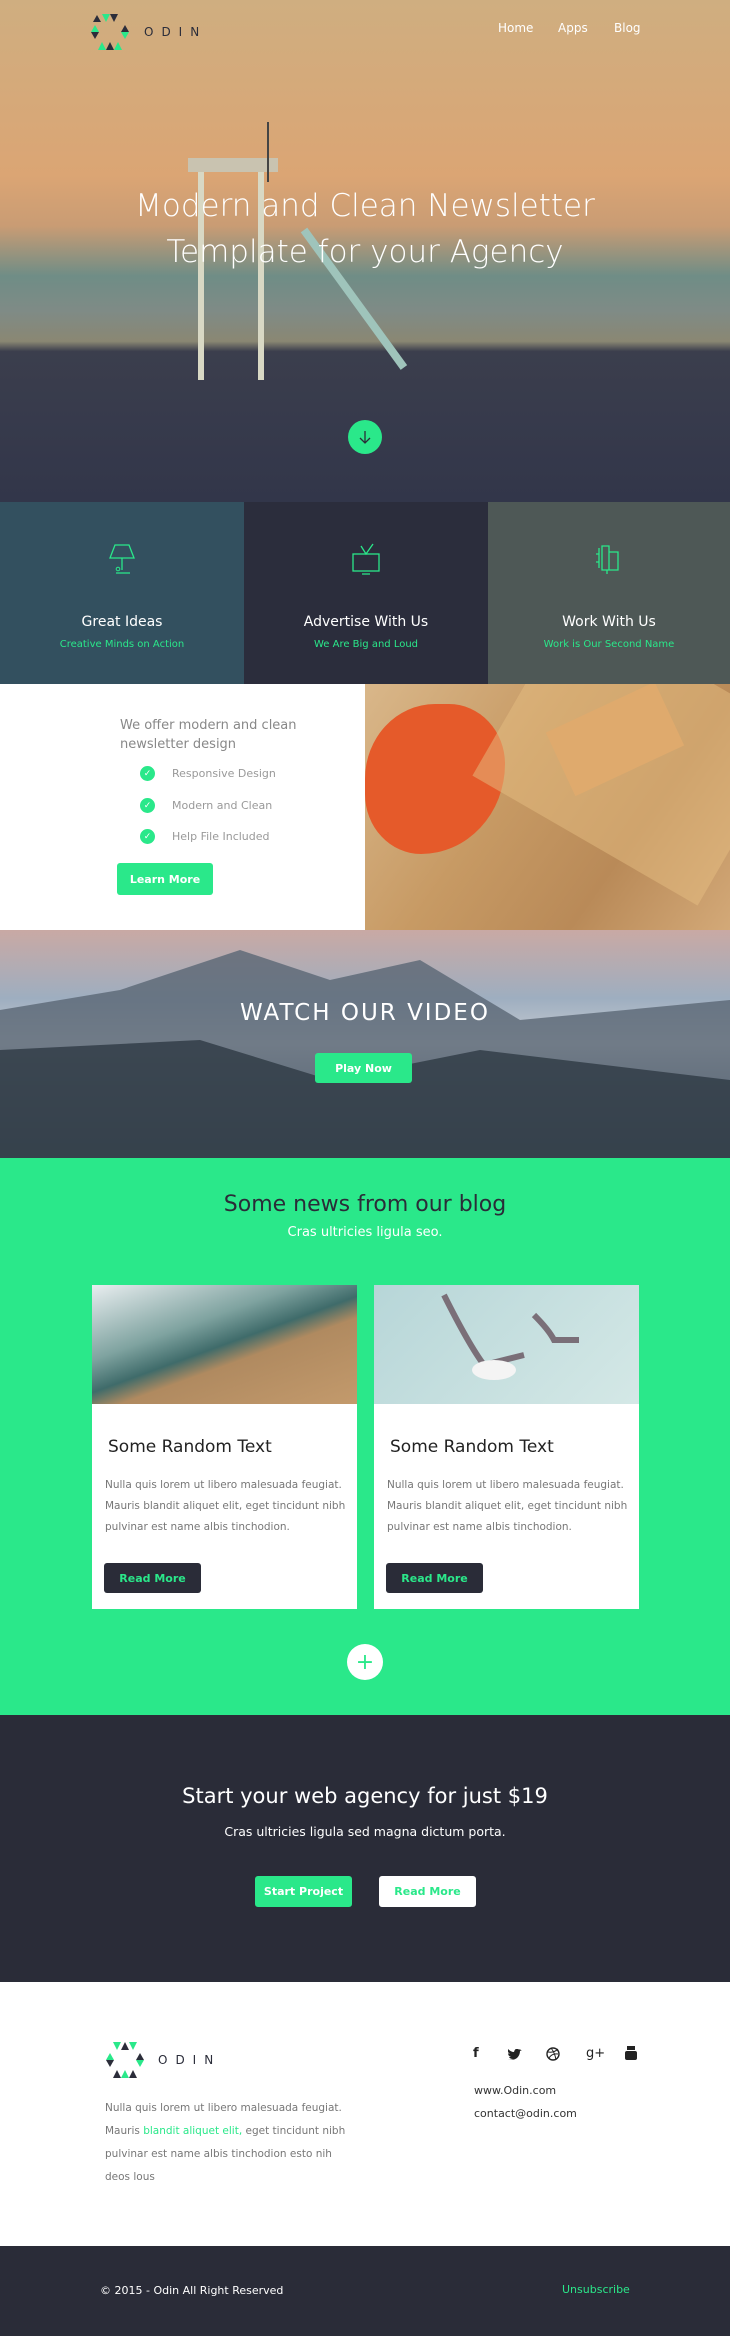  What do you see at coordinates (366, 644) in the screenshot?
I see `feature-subtitle: We Are Big and Loud` at bounding box center [366, 644].